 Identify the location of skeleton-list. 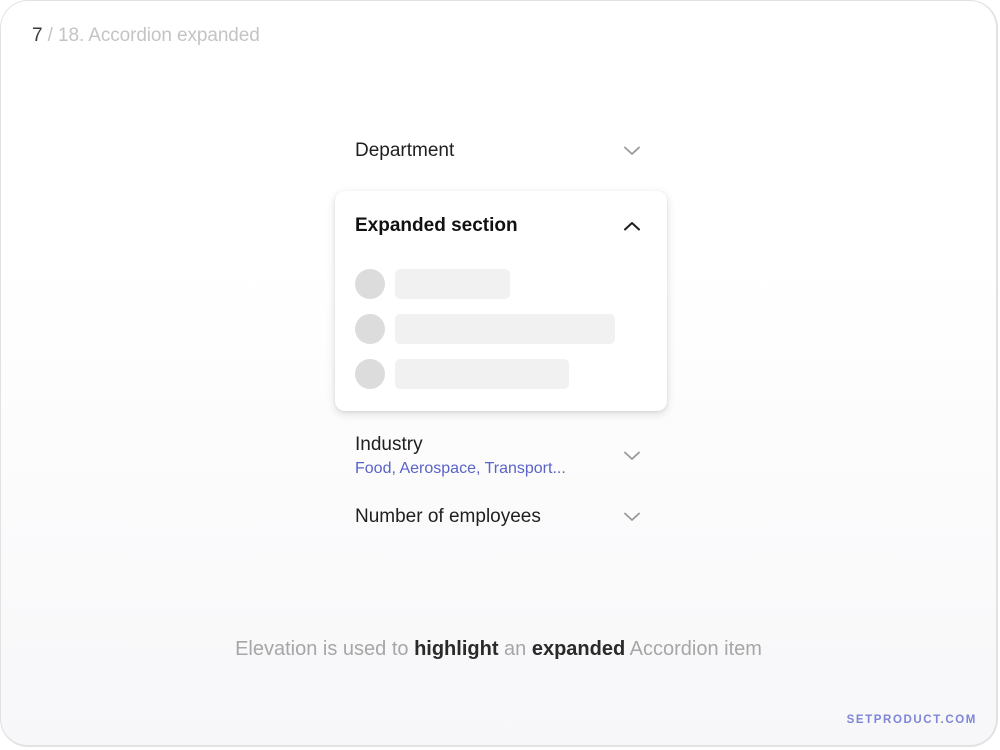
(501, 328).